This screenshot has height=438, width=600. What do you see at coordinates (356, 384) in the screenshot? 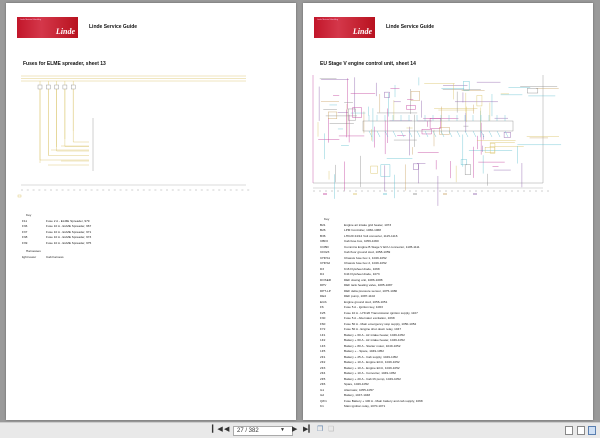
I see `key-description: Spare, 1049-1052` at bounding box center [356, 384].